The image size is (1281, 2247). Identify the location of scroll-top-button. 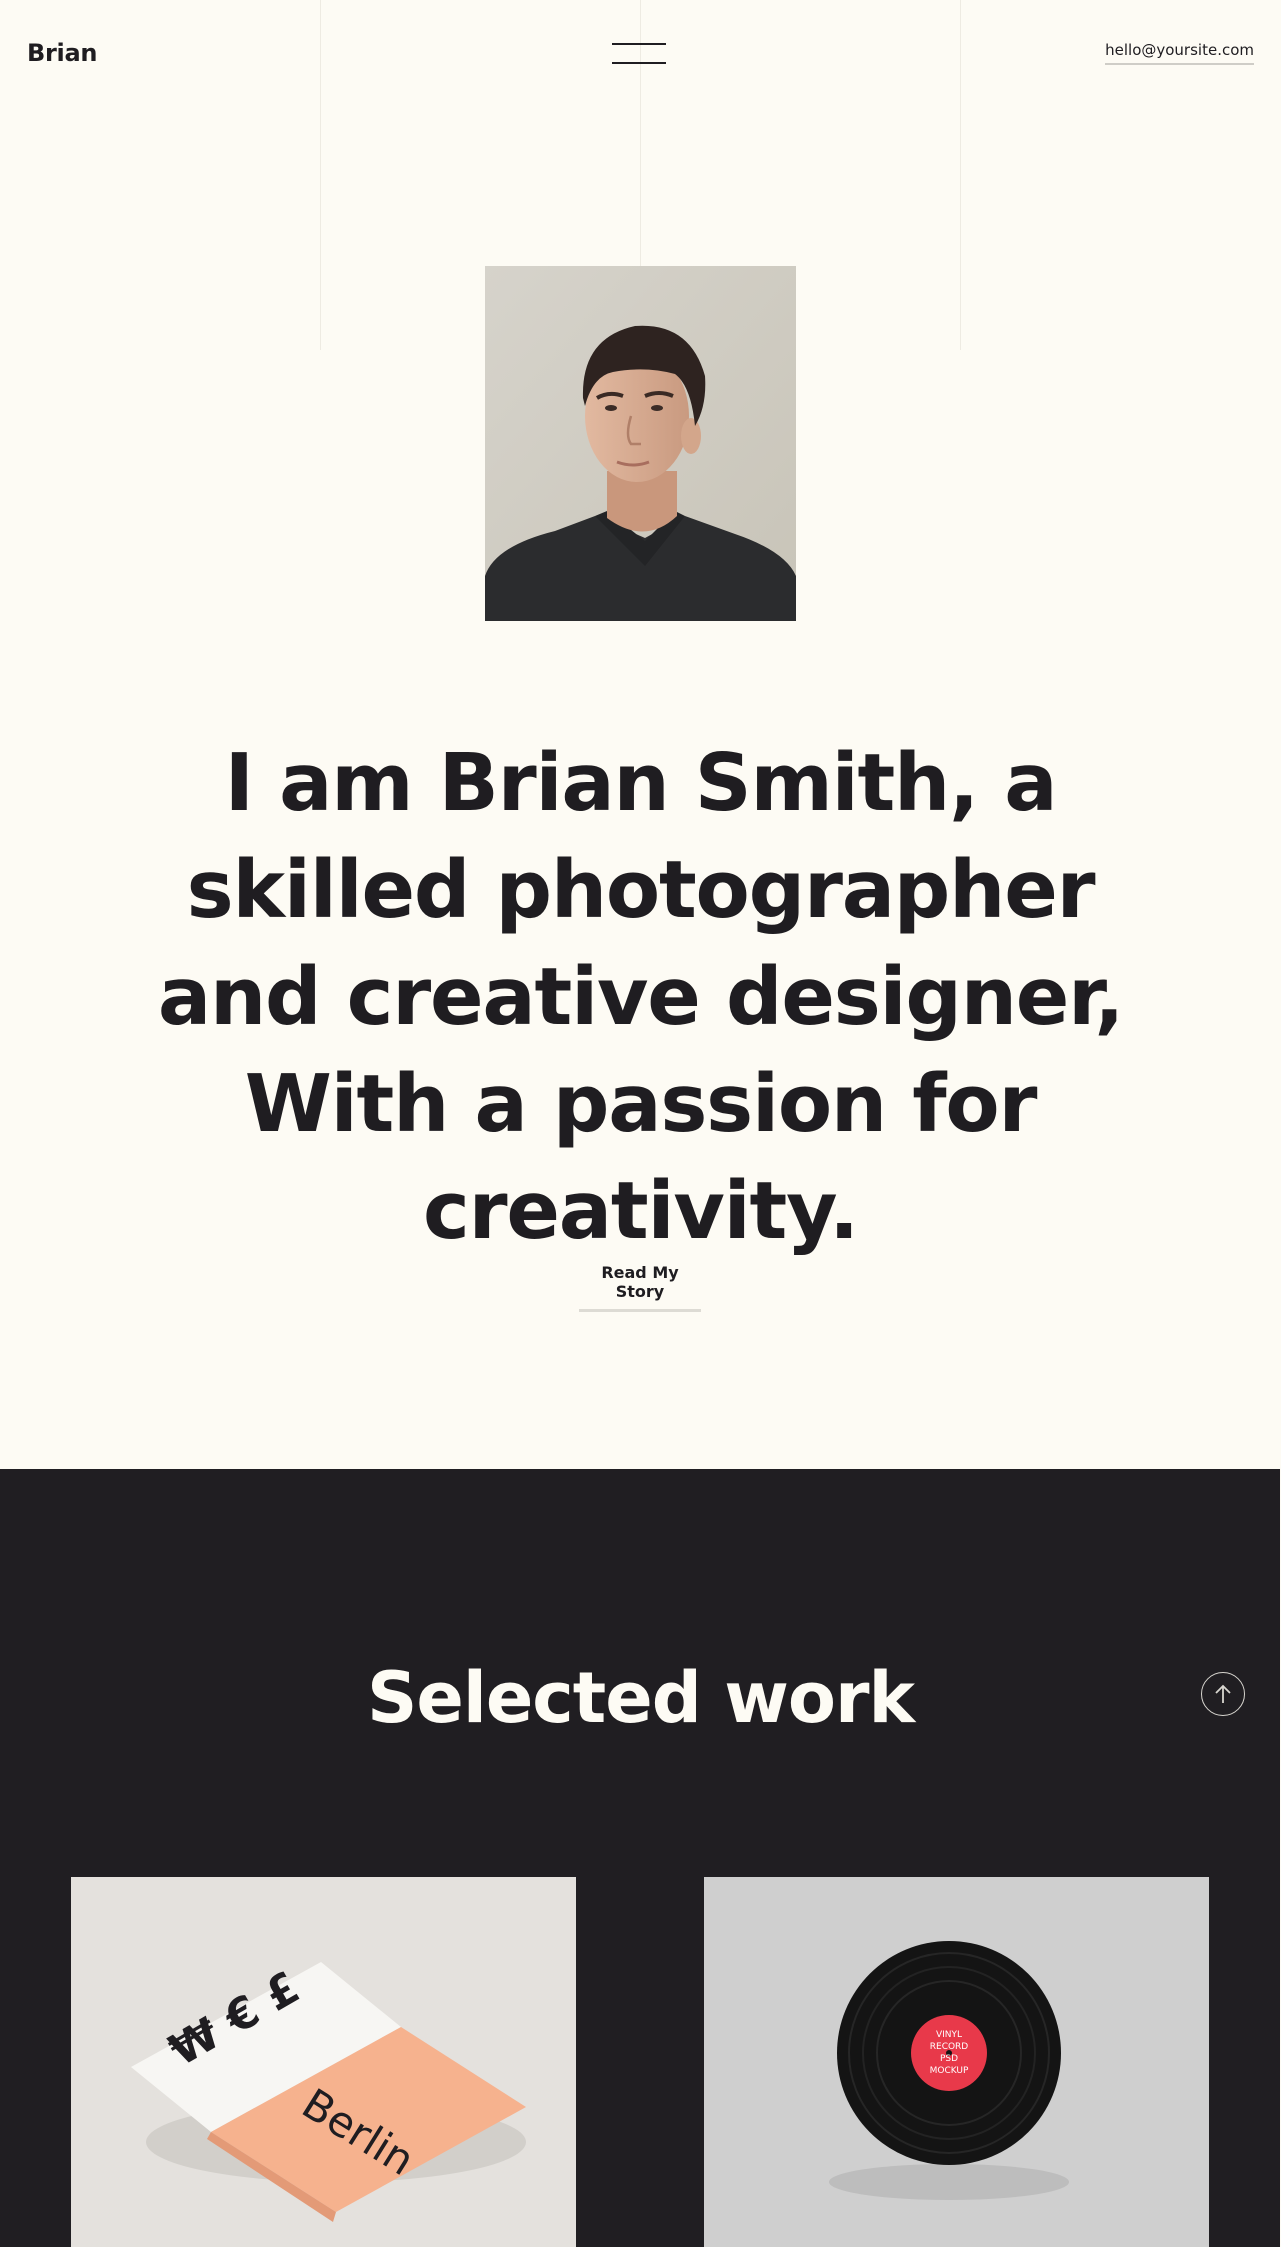
(1223, 1694).